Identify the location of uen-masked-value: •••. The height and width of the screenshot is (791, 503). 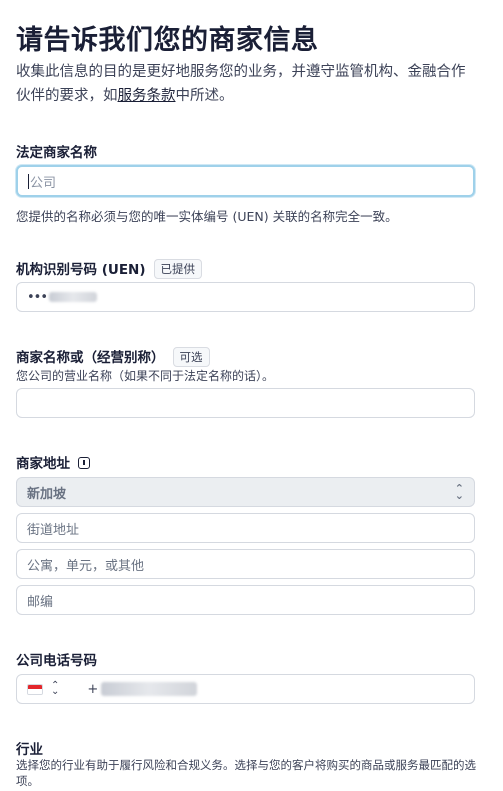
(37, 297).